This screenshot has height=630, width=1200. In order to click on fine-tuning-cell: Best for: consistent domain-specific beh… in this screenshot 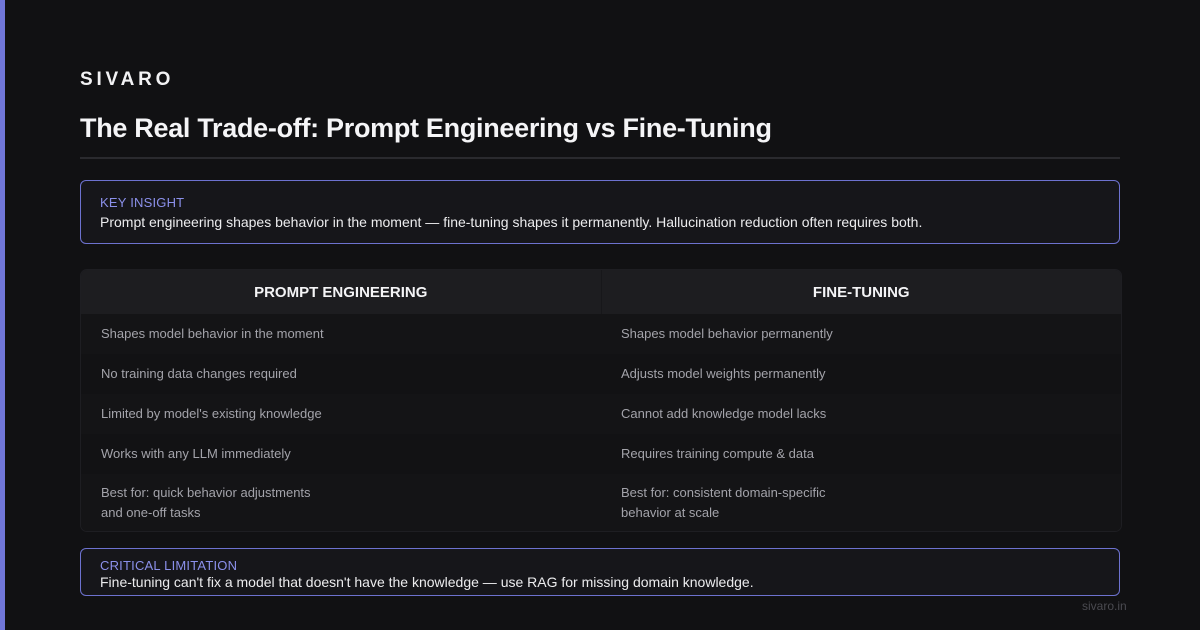, I will do `click(723, 502)`.